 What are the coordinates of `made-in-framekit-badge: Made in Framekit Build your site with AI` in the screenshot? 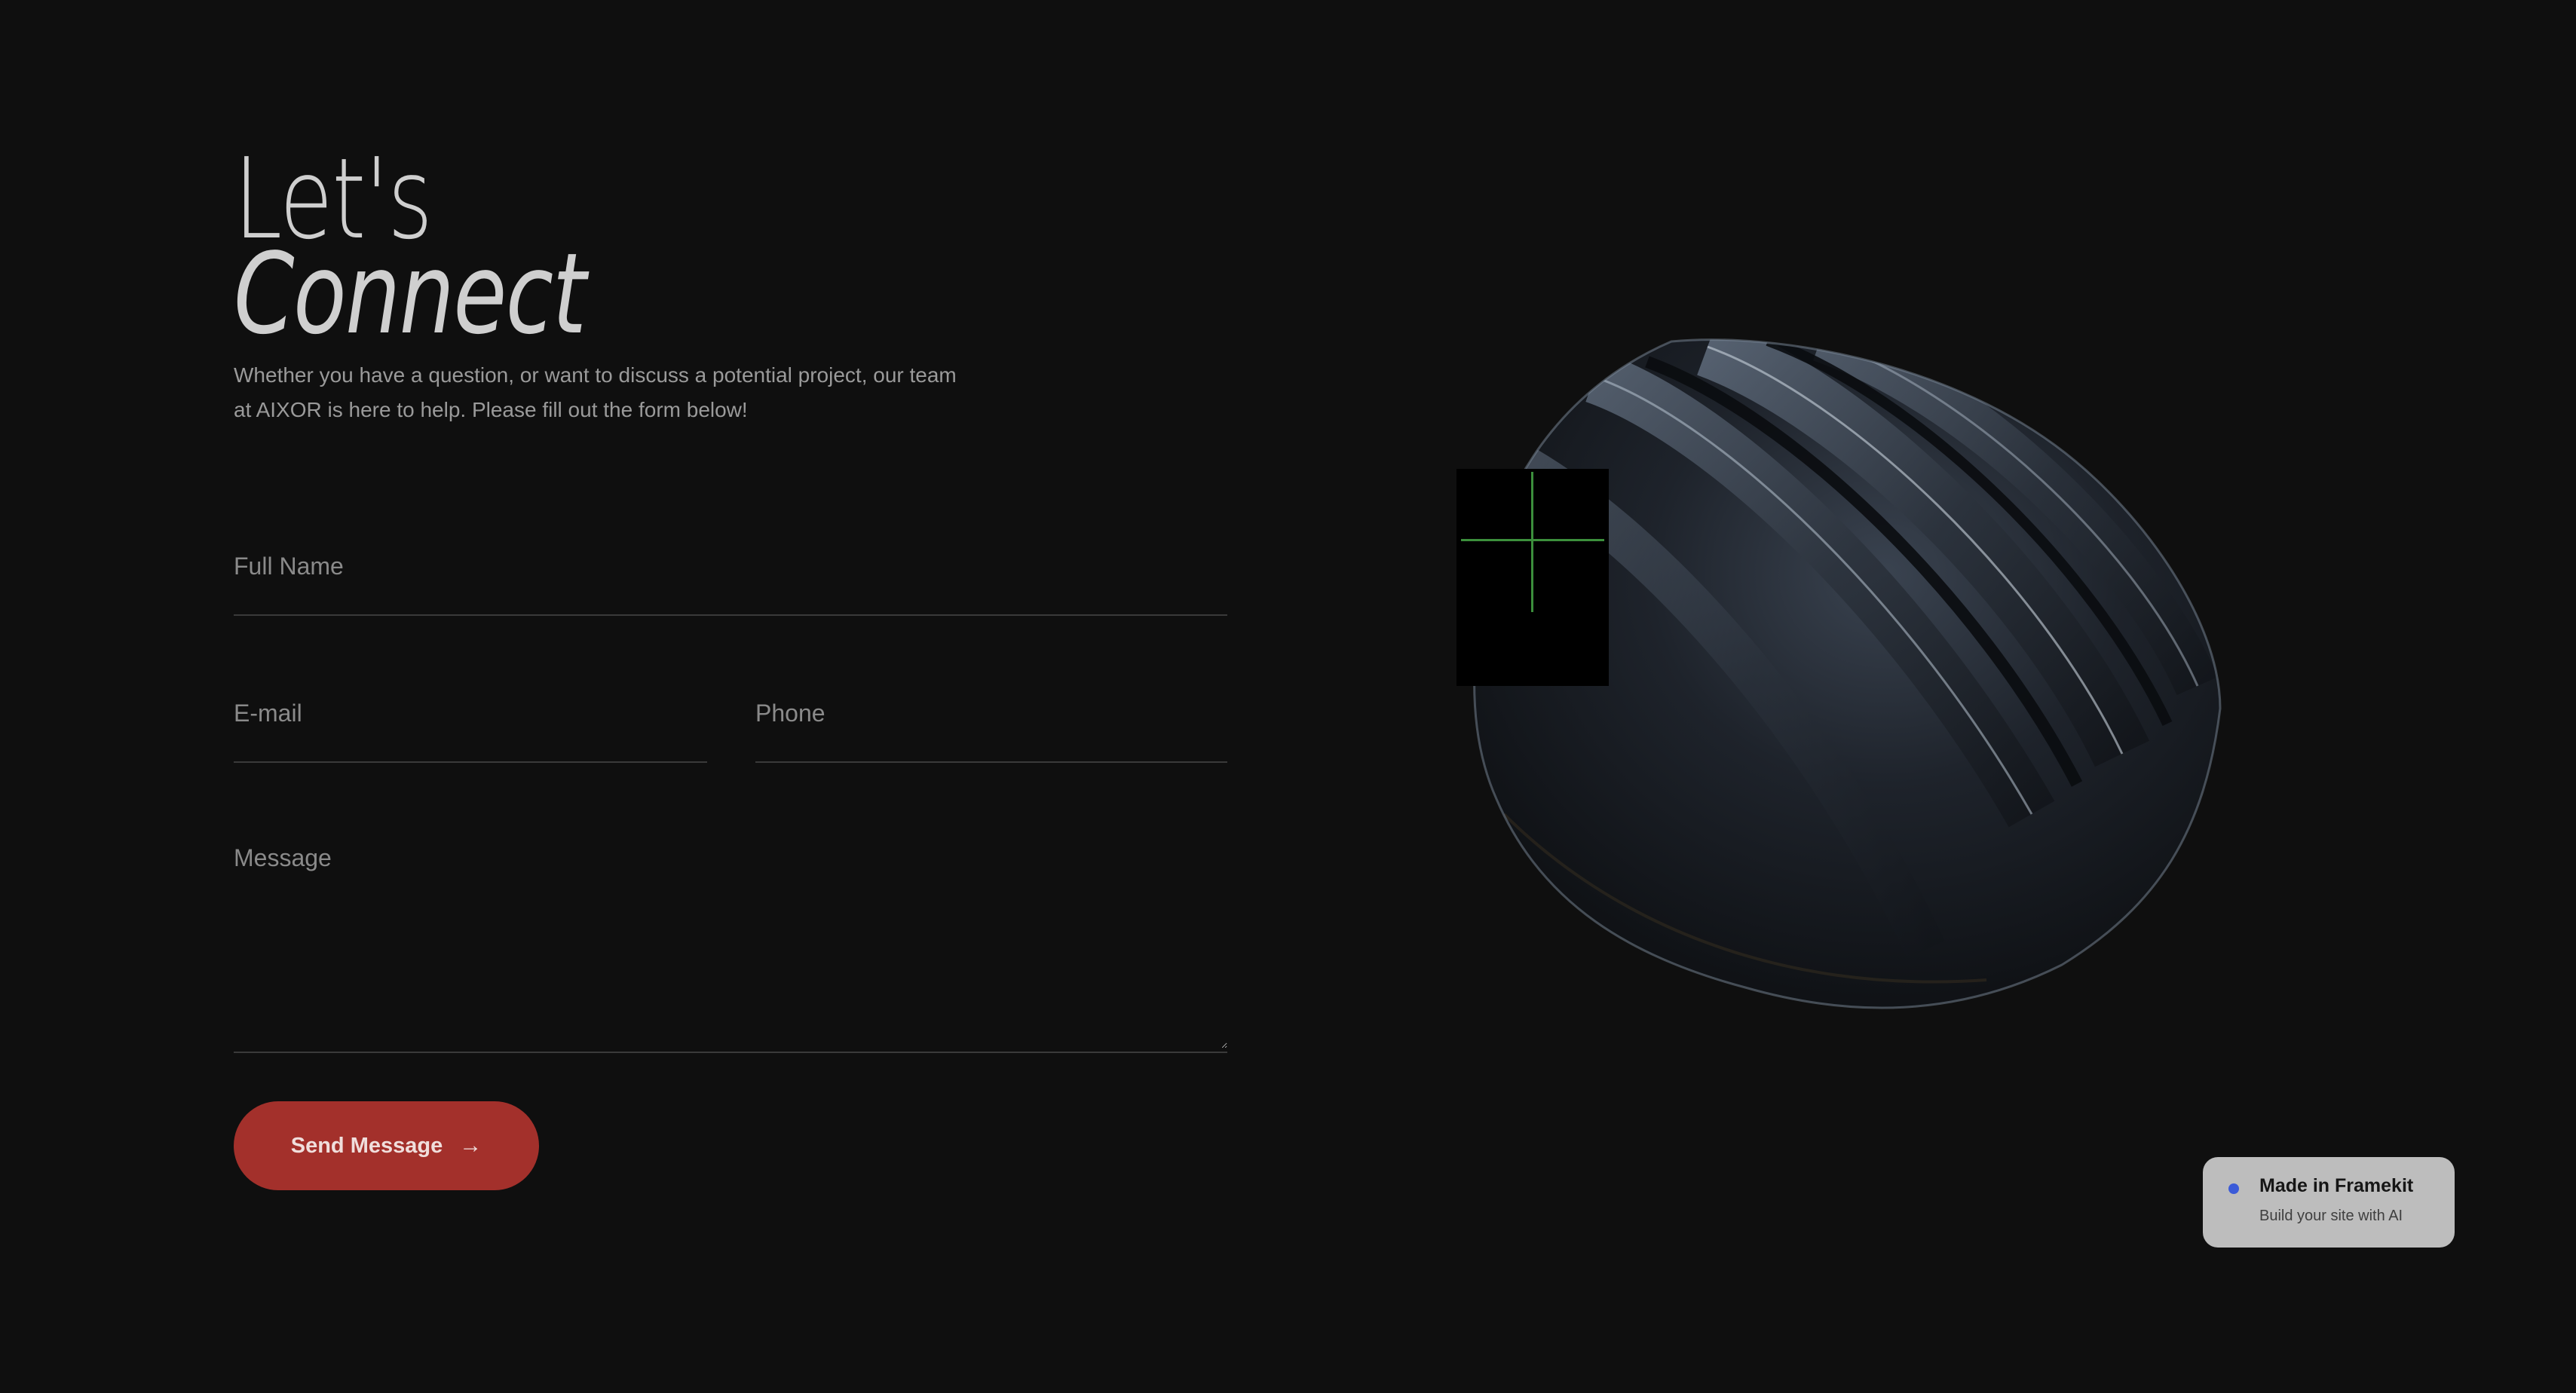 It's located at (2329, 1202).